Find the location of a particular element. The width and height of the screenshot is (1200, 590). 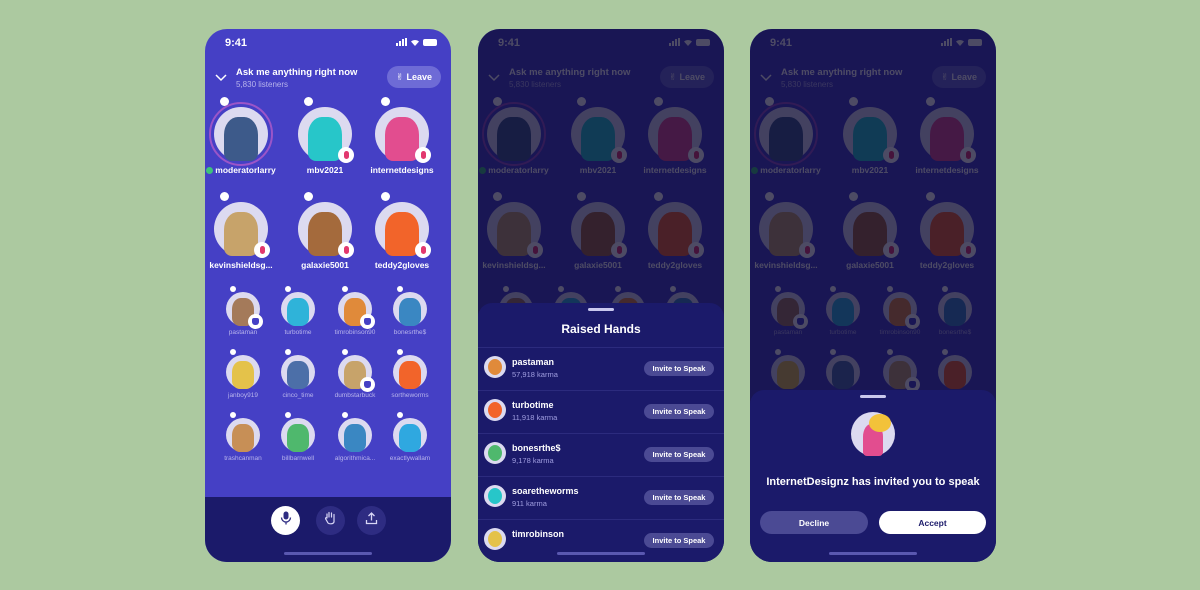

microphone-icon is located at coordinates (286, 520).